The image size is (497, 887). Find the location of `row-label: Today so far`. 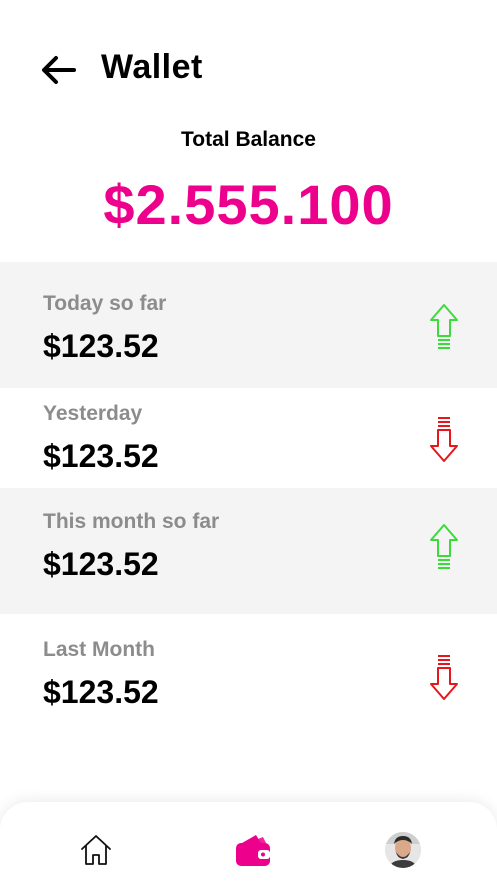

row-label: Today so far is located at coordinates (105, 303).